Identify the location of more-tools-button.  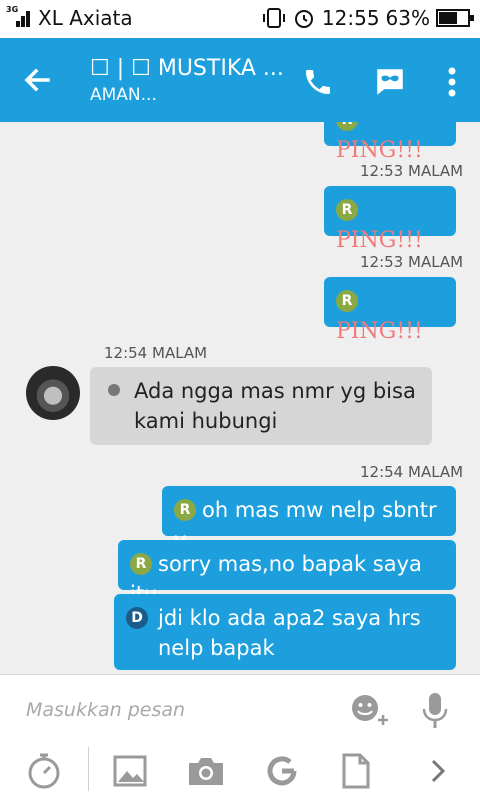
(438, 771).